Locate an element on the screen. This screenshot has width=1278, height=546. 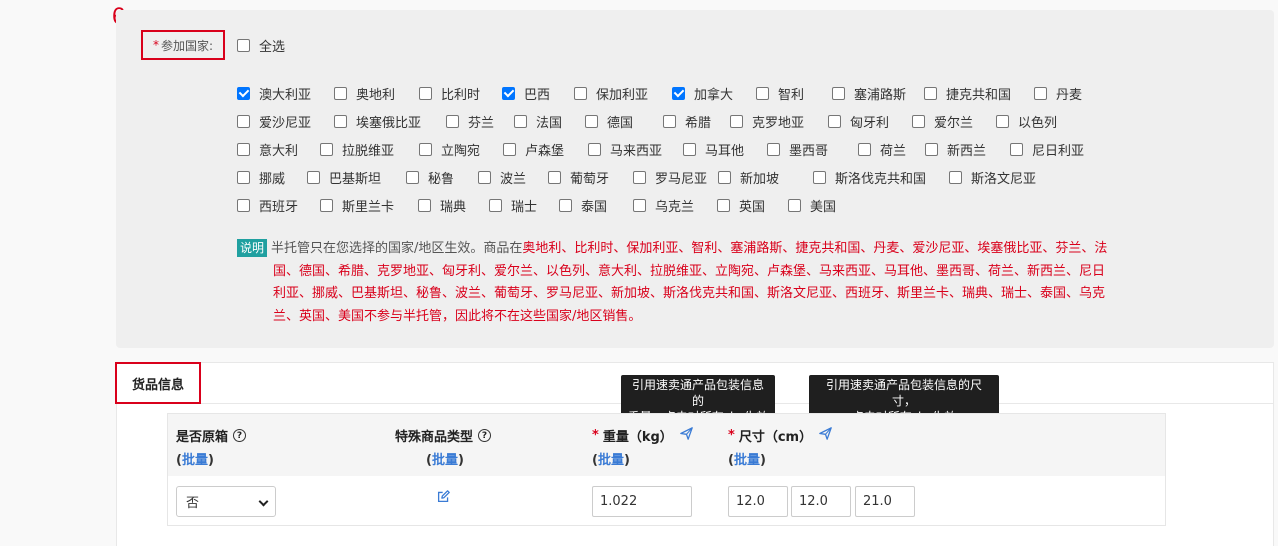
country-checkbox: 尼日利亚 is located at coordinates (1047, 149).